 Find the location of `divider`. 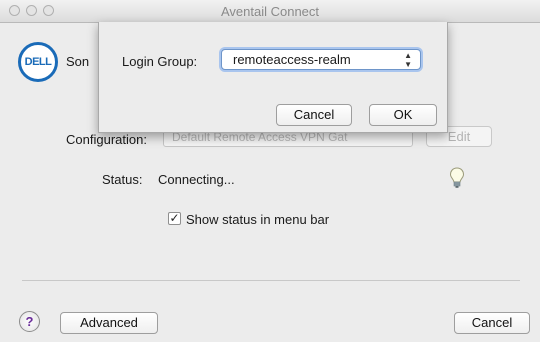

divider is located at coordinates (271, 280).